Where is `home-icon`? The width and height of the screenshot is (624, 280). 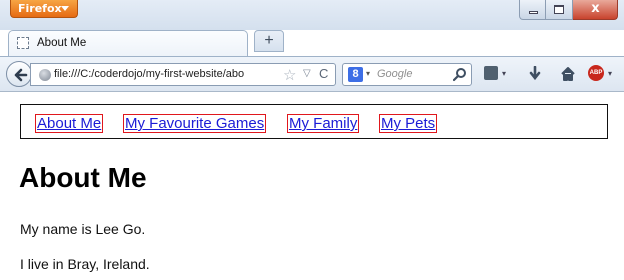 home-icon is located at coordinates (568, 74).